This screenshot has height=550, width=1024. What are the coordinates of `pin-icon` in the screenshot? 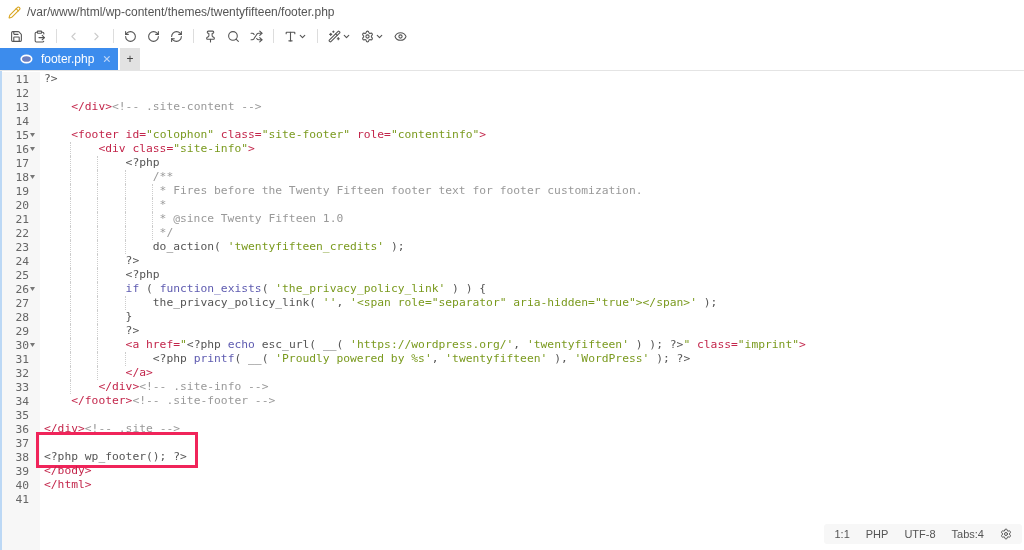 It's located at (210, 36).